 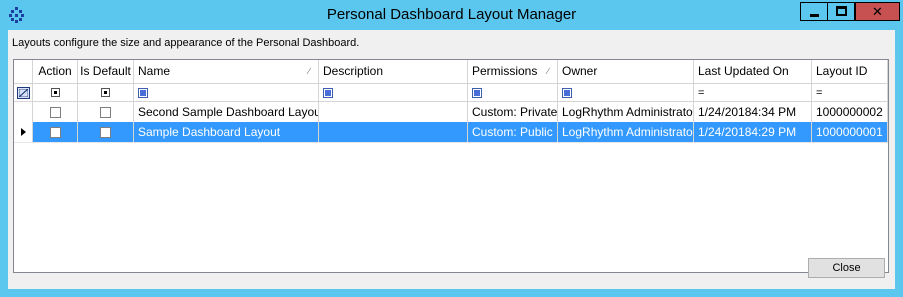 I want to click on cell-permissions: Custom: Public, so click(x=513, y=132).